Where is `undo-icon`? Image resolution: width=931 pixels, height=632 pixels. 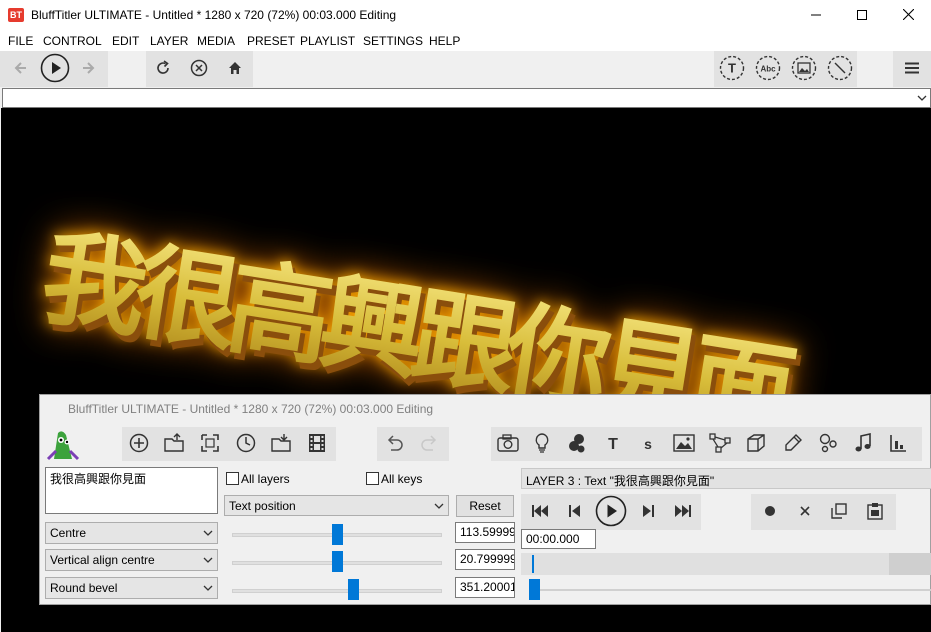
undo-icon is located at coordinates (394, 444).